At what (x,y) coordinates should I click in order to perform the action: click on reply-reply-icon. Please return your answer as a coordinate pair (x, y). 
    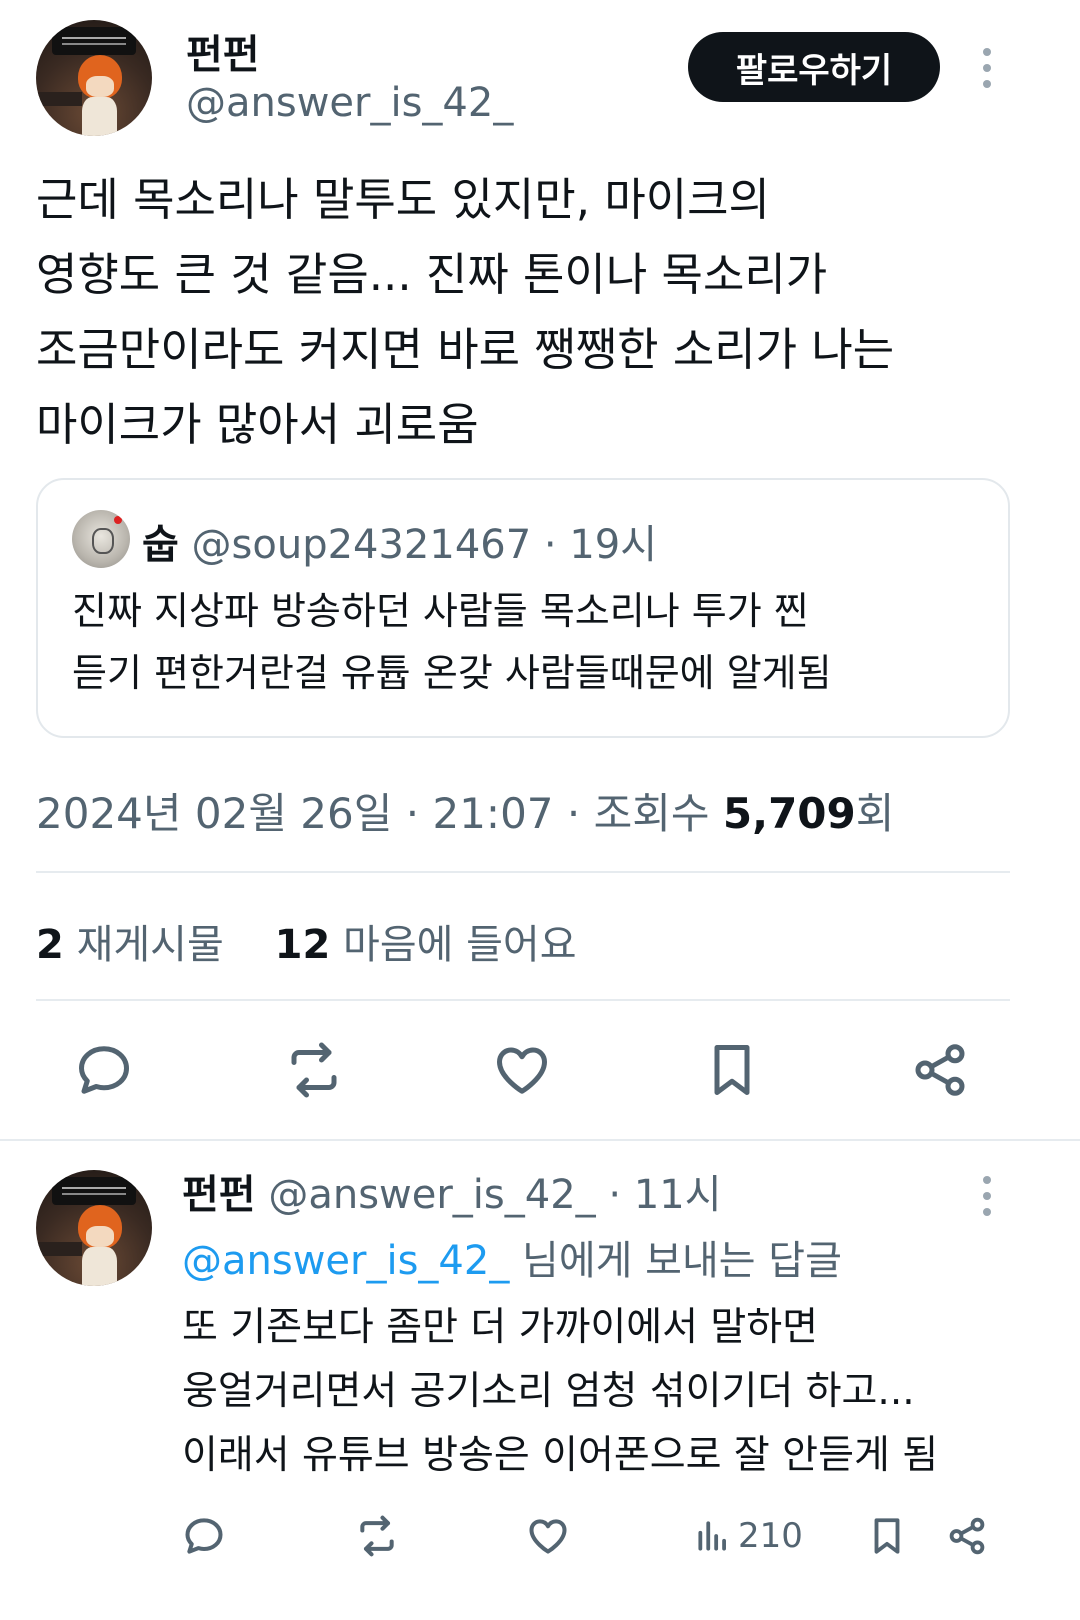
    Looking at the image, I should click on (204, 1536).